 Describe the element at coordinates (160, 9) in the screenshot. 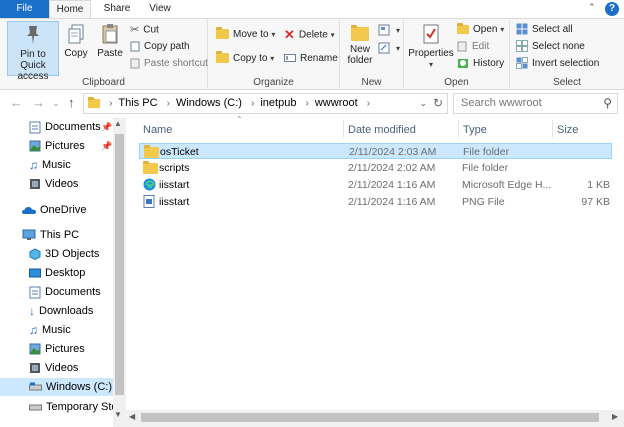

I see `tab-view: View` at that location.